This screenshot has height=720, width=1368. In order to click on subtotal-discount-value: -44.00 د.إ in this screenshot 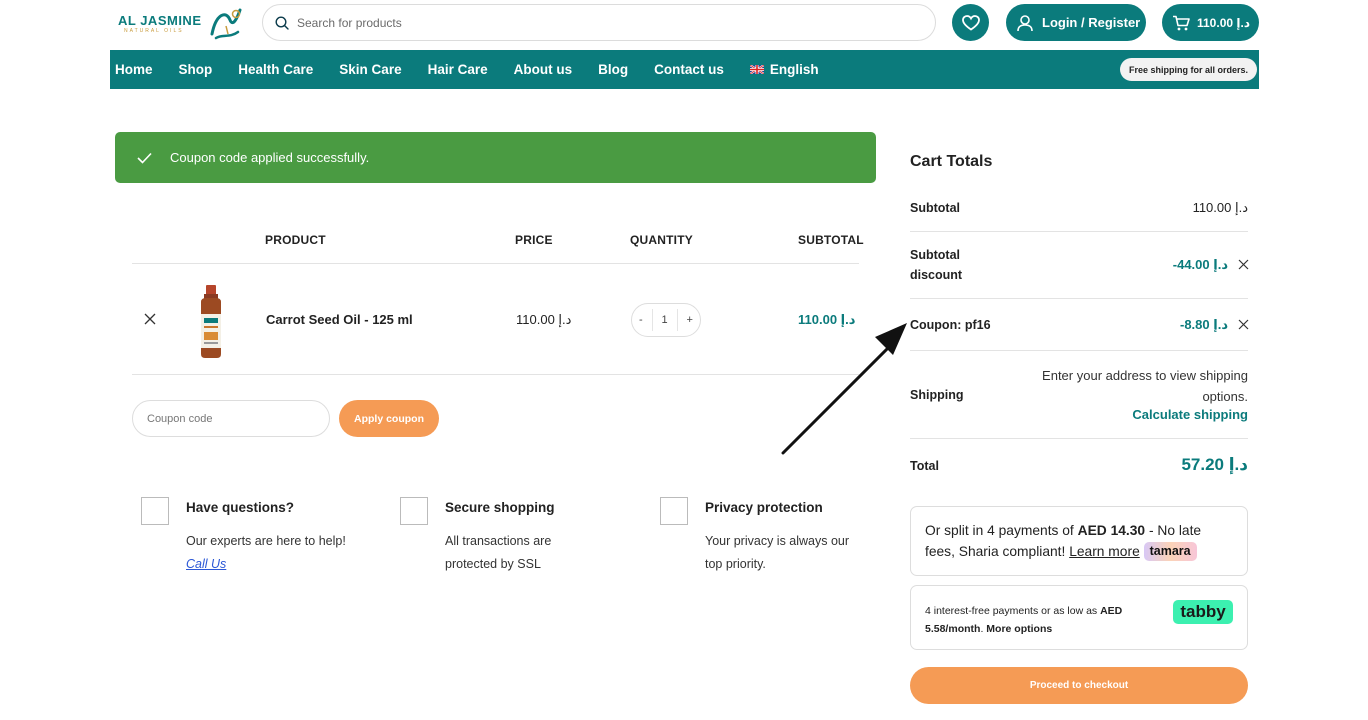, I will do `click(1200, 264)`.